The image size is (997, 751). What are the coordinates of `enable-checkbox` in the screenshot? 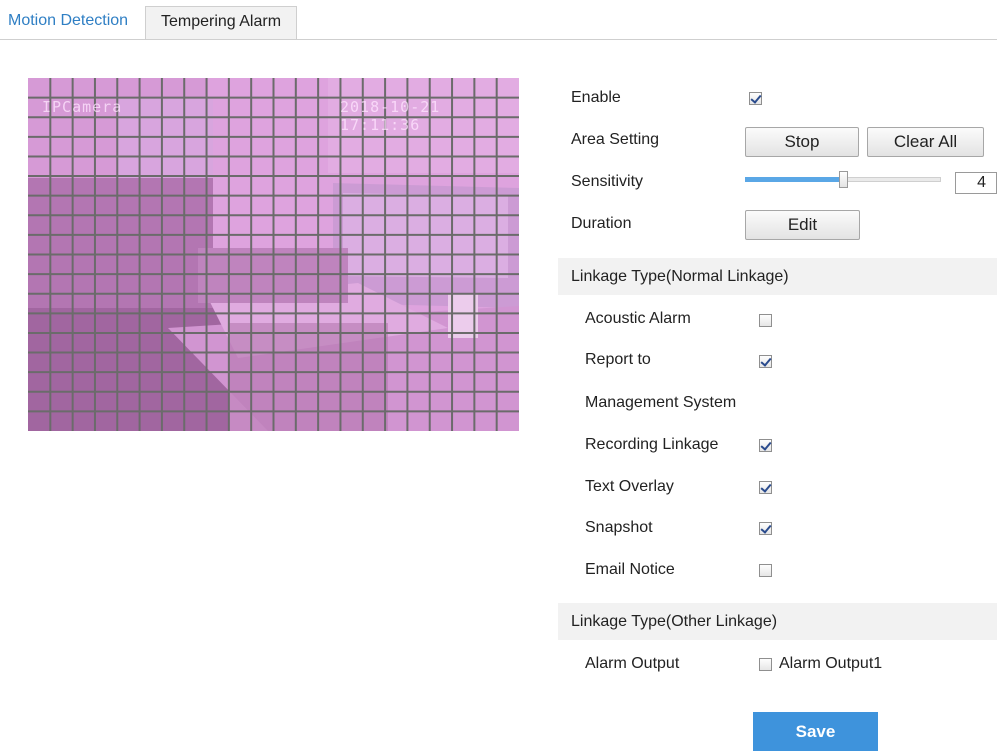 It's located at (755, 98).